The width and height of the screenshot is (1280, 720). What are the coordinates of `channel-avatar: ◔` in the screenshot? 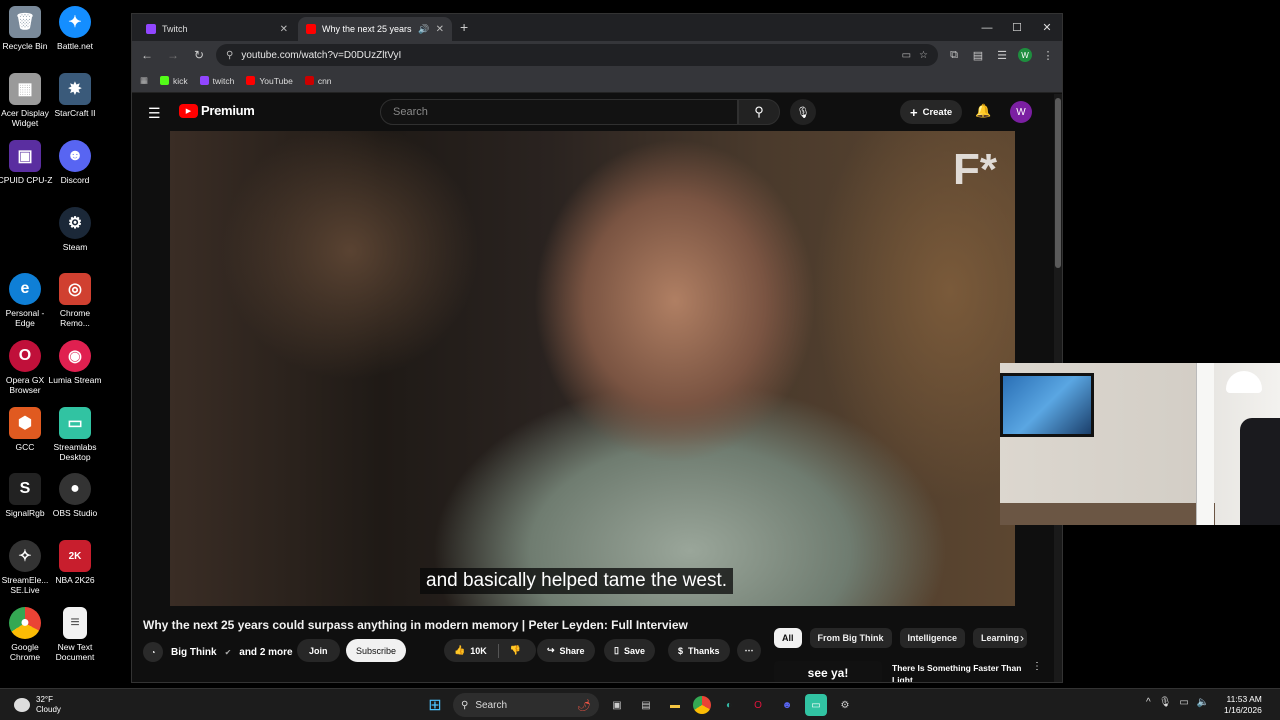 It's located at (153, 652).